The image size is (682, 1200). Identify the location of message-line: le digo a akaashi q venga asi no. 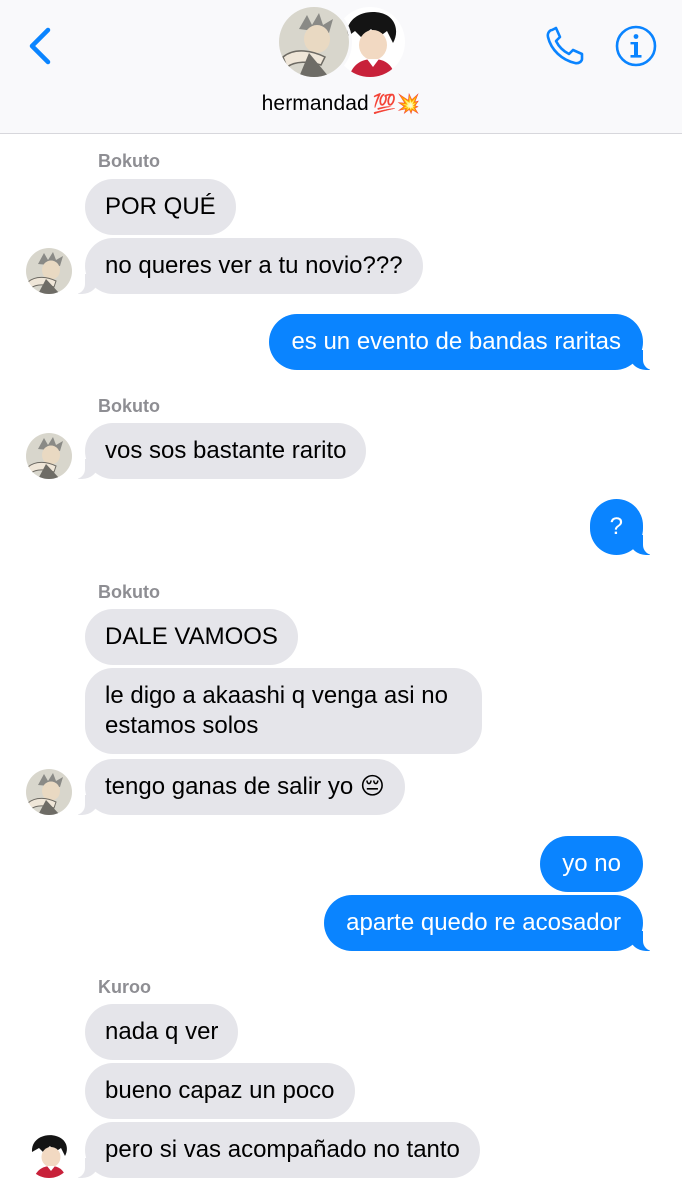
(276, 695).